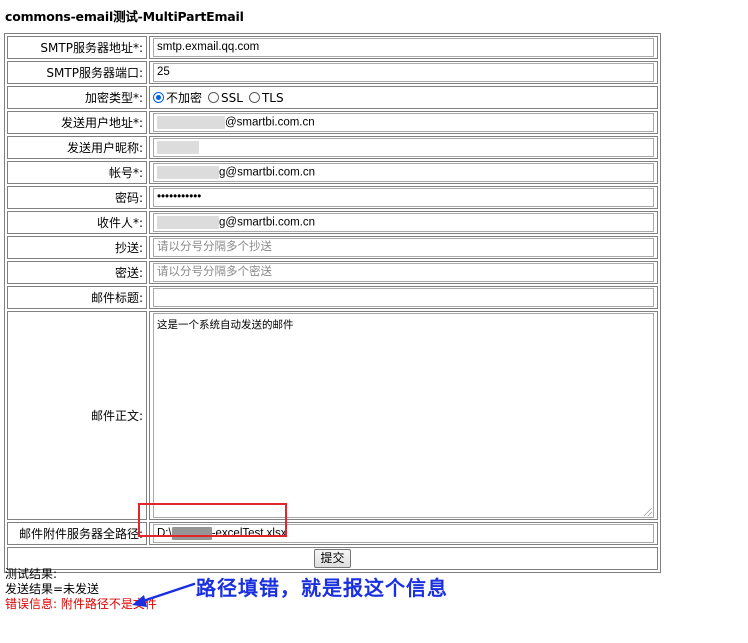 The height and width of the screenshot is (643, 748). Describe the element at coordinates (403, 222) in the screenshot. I see `recipient-input: g@smartbi.com.cn` at that location.